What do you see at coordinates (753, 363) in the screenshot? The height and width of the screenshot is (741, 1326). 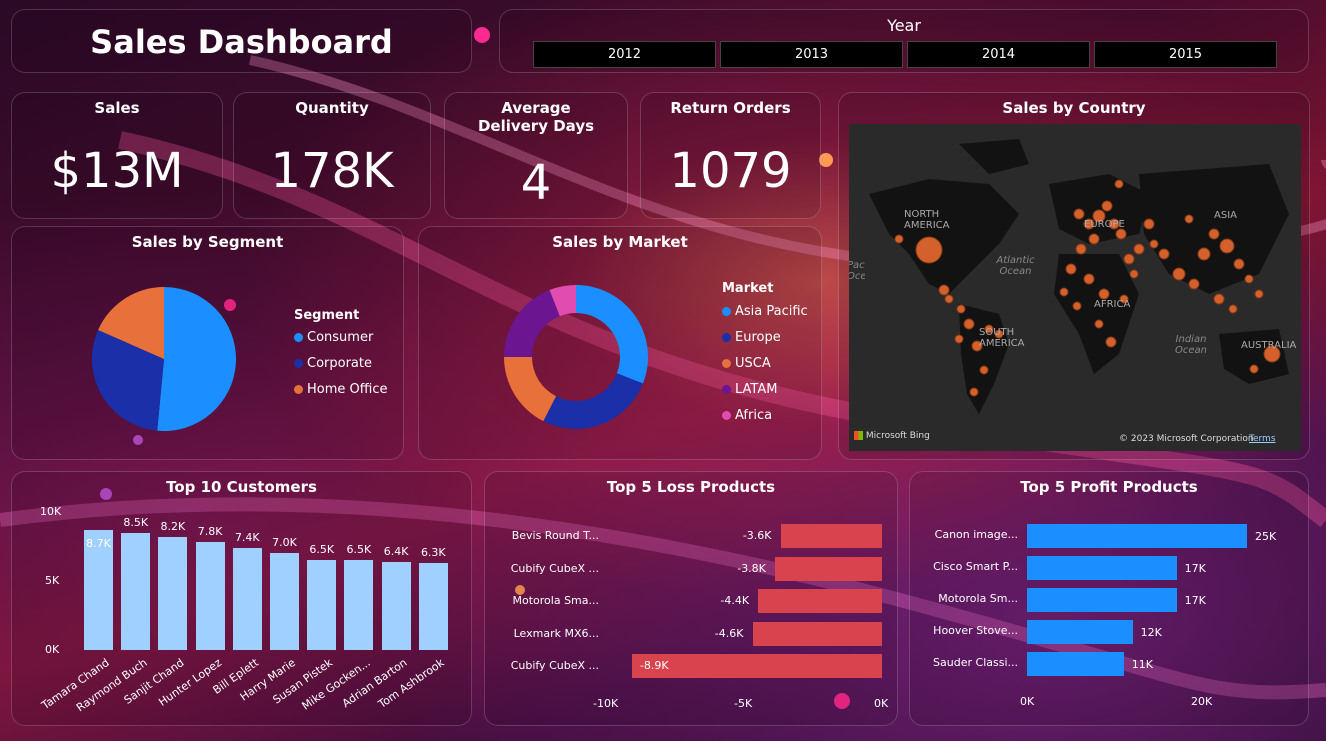 I see `market-legend-label: USCA` at bounding box center [753, 363].